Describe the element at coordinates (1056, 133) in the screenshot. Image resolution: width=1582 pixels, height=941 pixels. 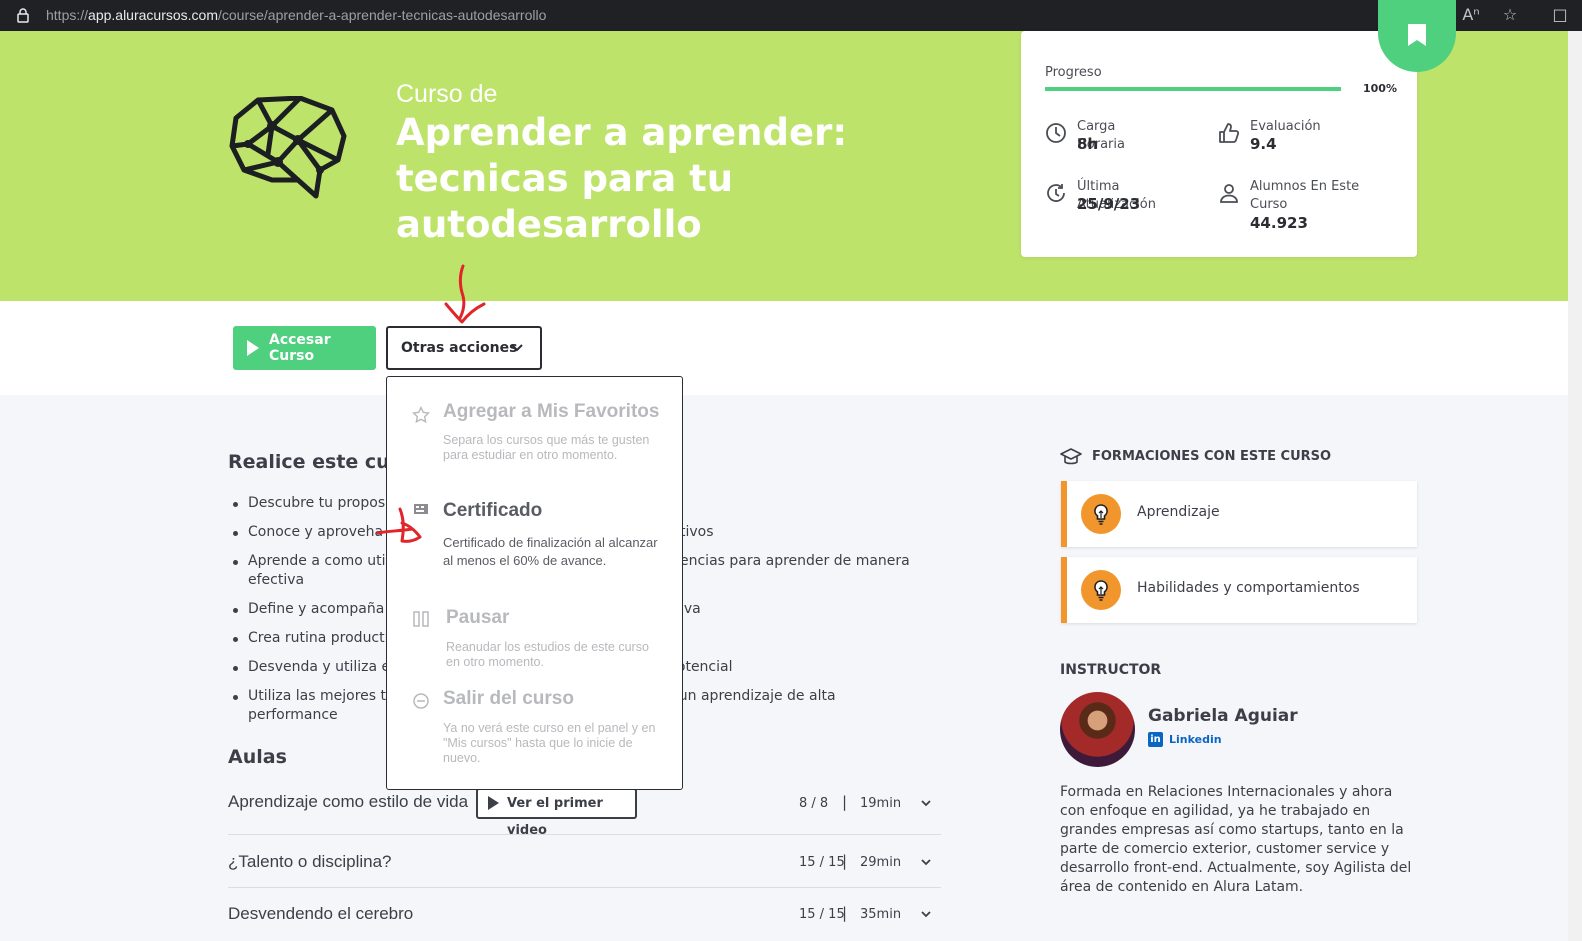
I see `clock-icon` at that location.